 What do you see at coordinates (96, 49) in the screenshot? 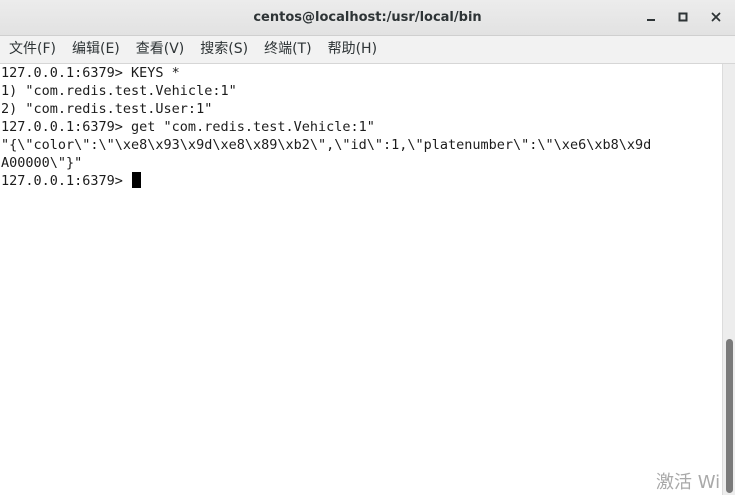
I see `menu-edit: 编辑(E)` at bounding box center [96, 49].